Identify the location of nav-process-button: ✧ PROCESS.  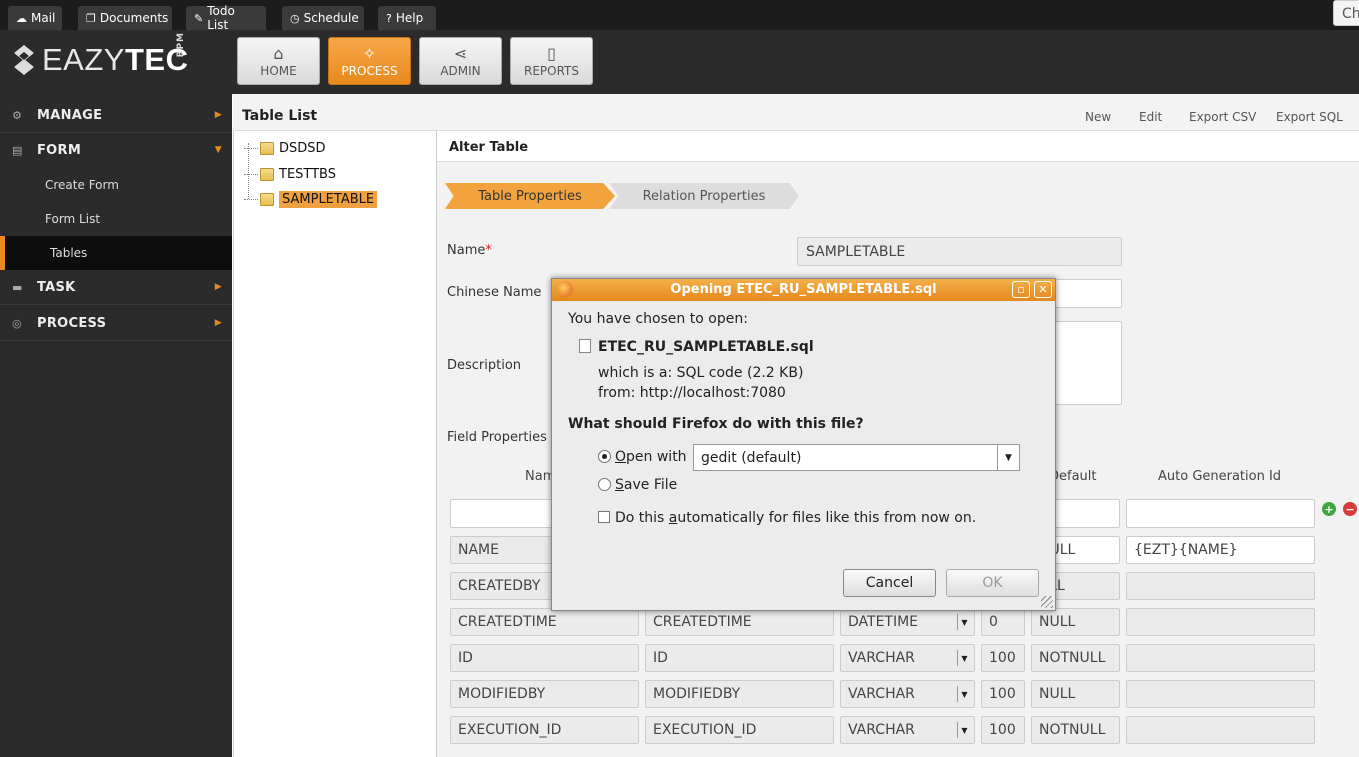
(369, 61).